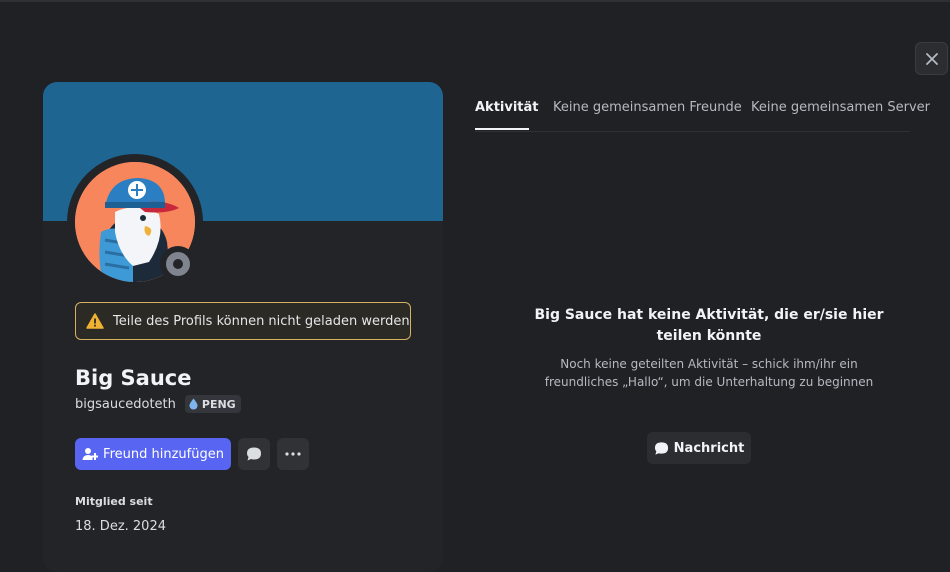 The image size is (950, 572). I want to click on status-indicator, so click(178, 264).